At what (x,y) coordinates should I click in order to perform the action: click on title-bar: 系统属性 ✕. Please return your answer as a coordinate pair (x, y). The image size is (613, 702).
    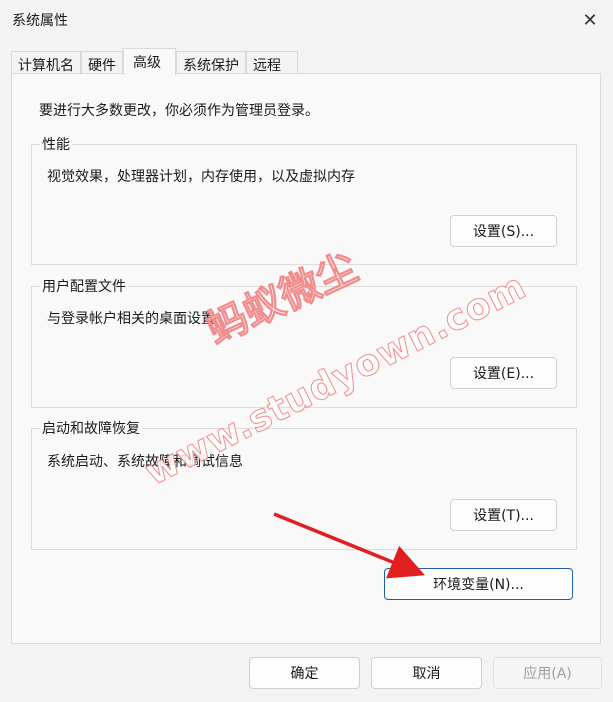
    Looking at the image, I should click on (306, 20).